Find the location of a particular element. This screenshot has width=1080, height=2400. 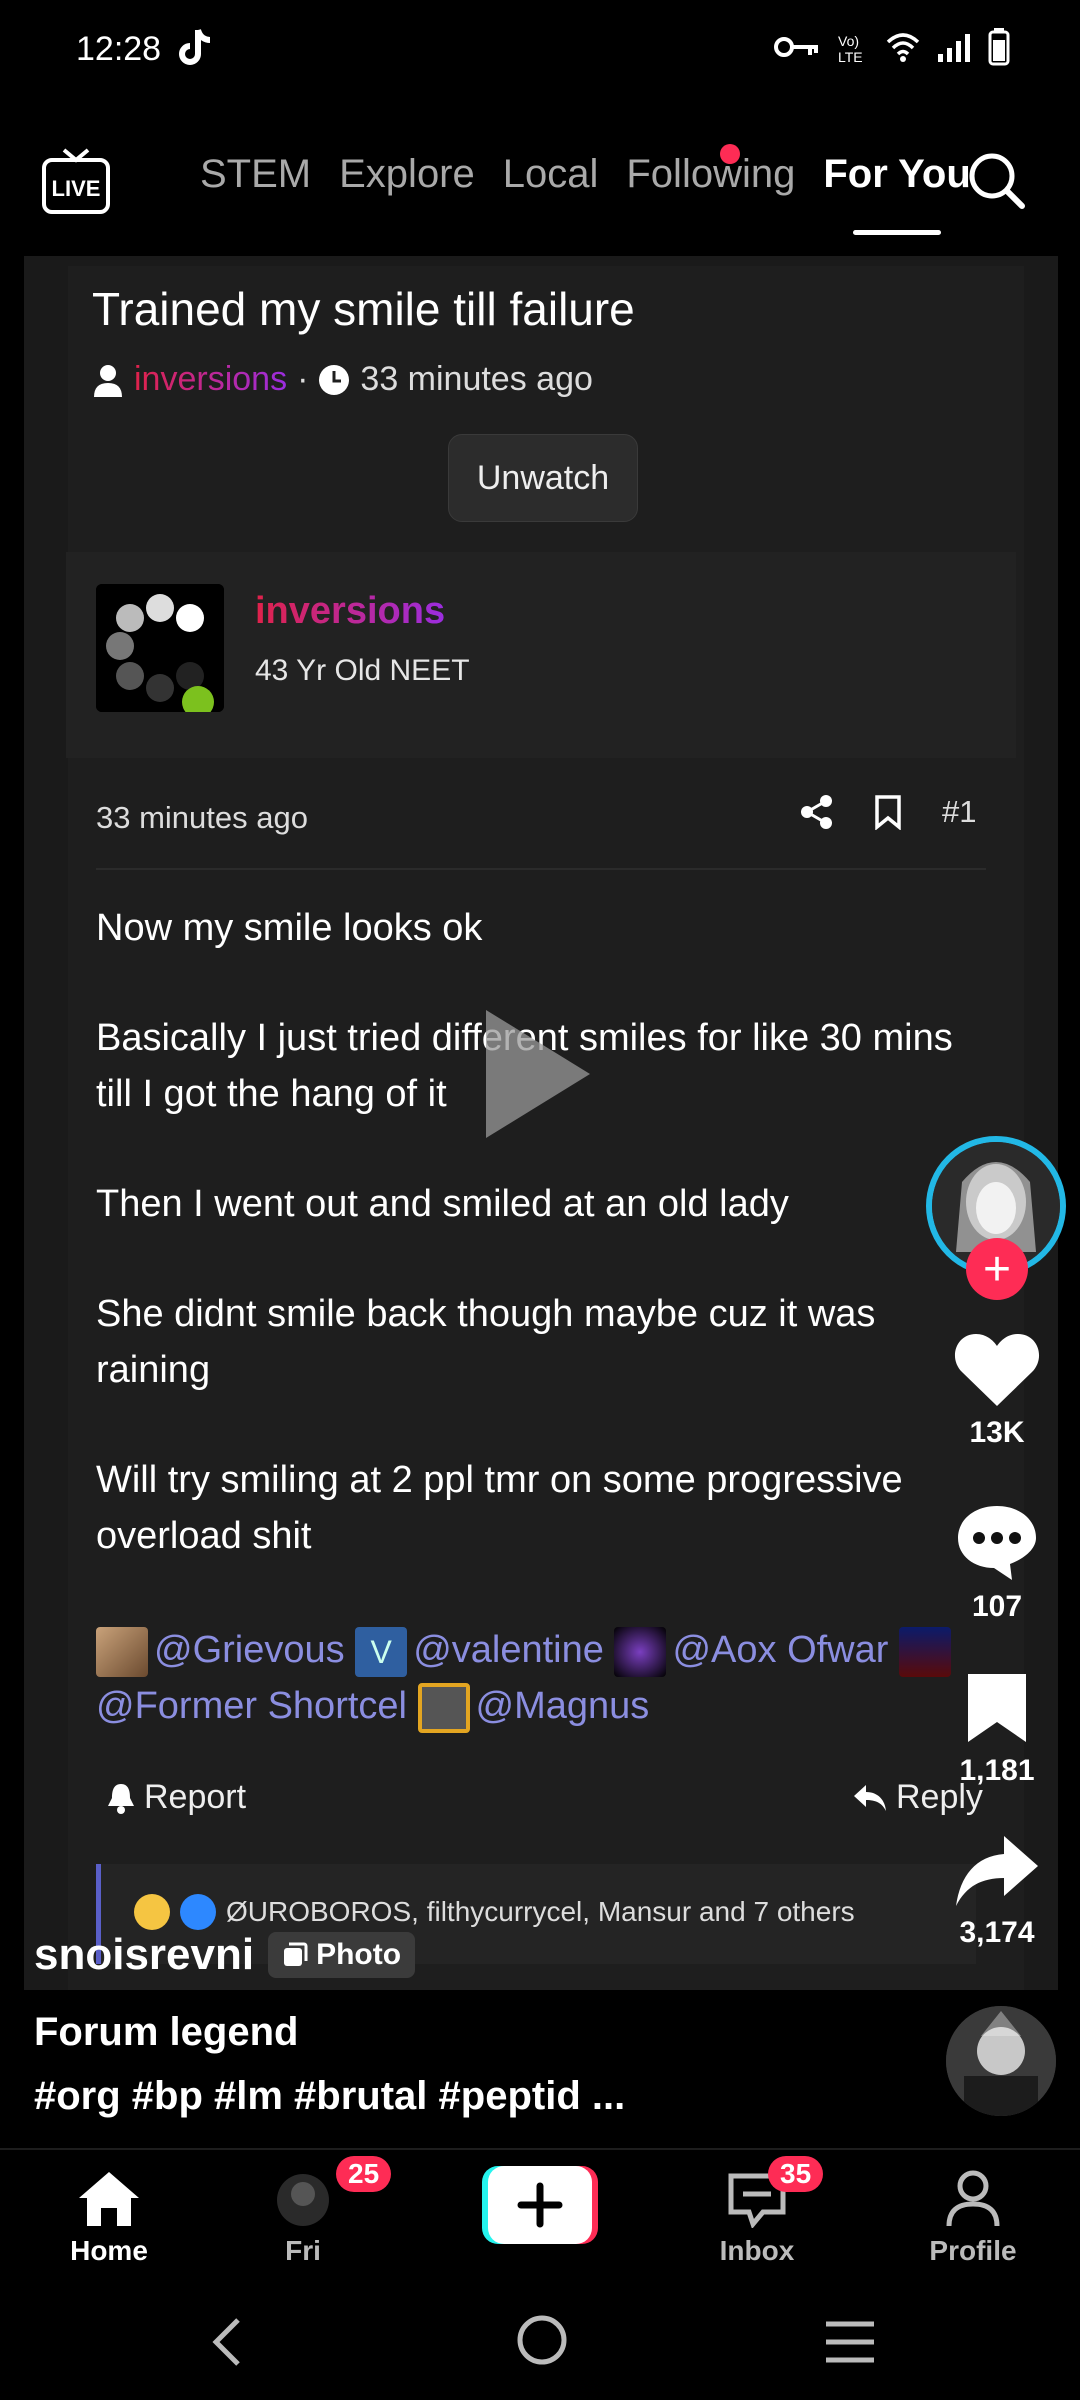

user-icon is located at coordinates (108, 380).